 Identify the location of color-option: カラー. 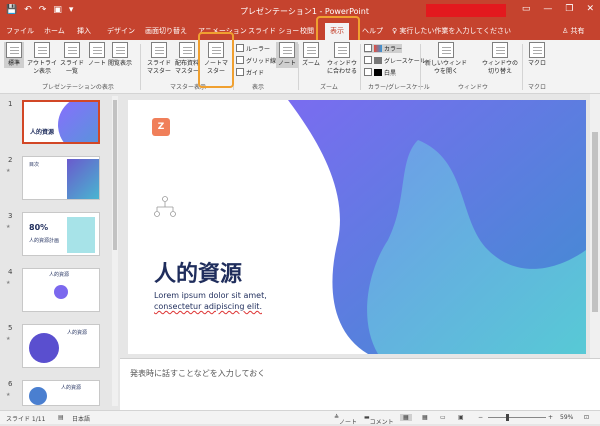
(383, 48).